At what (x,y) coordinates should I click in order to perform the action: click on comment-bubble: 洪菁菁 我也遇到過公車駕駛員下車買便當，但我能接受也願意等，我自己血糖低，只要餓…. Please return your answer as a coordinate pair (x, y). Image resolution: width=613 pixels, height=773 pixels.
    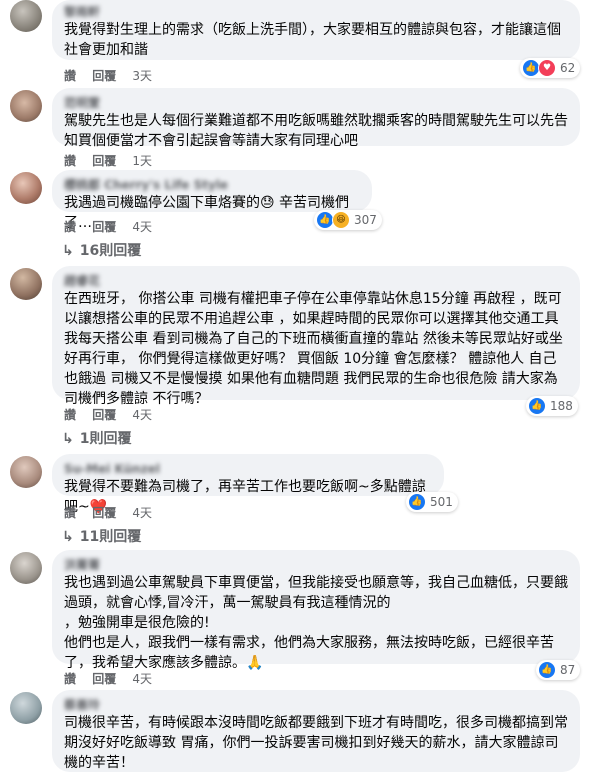
    Looking at the image, I should click on (316, 610).